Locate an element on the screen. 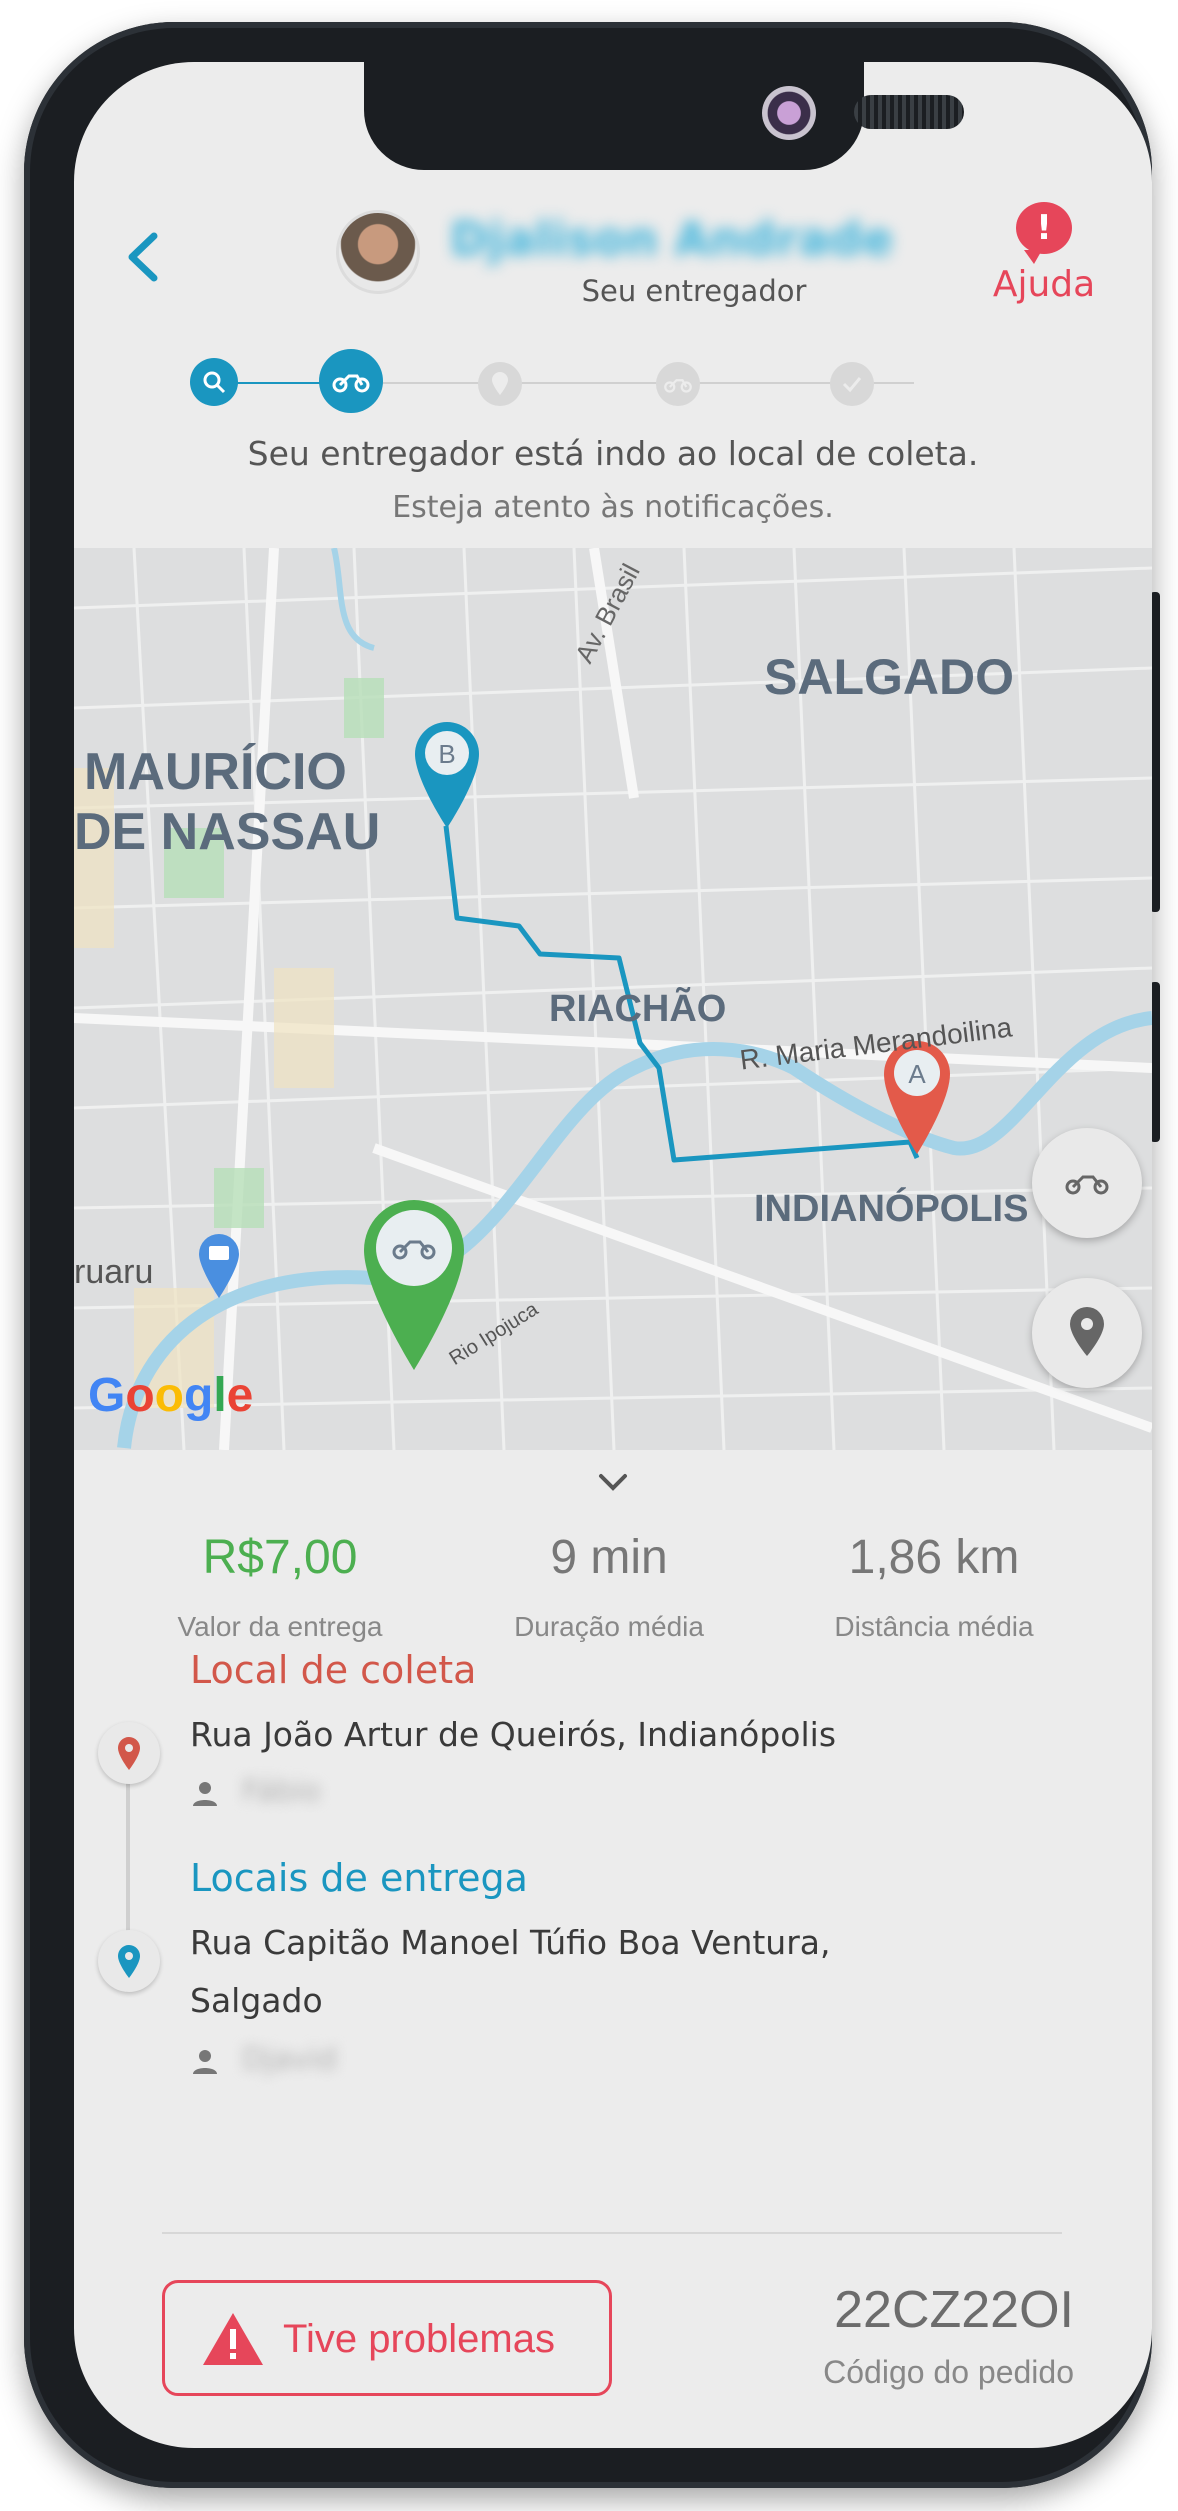  step-moto-delivery is located at coordinates (678, 384).